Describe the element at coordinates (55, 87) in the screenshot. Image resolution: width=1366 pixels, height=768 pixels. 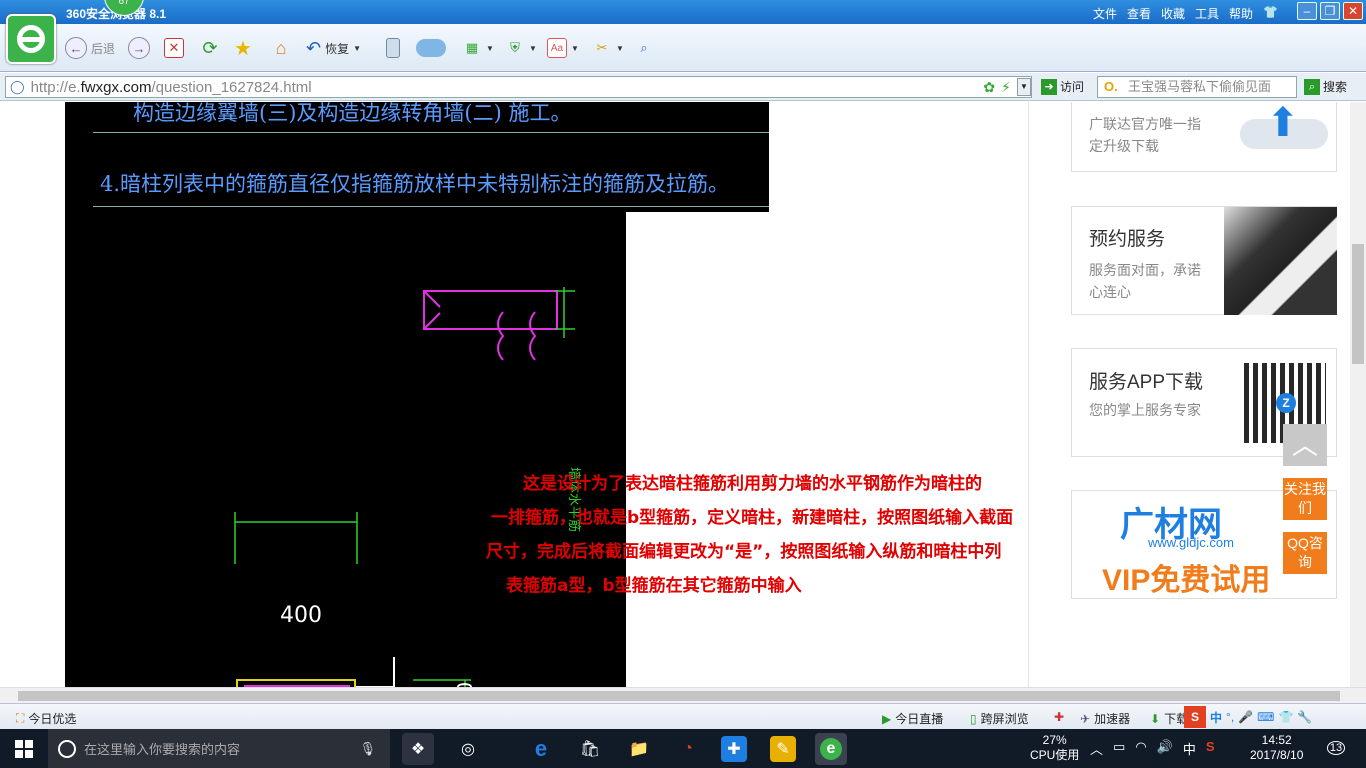
I see `url-prefix: http://e.` at that location.